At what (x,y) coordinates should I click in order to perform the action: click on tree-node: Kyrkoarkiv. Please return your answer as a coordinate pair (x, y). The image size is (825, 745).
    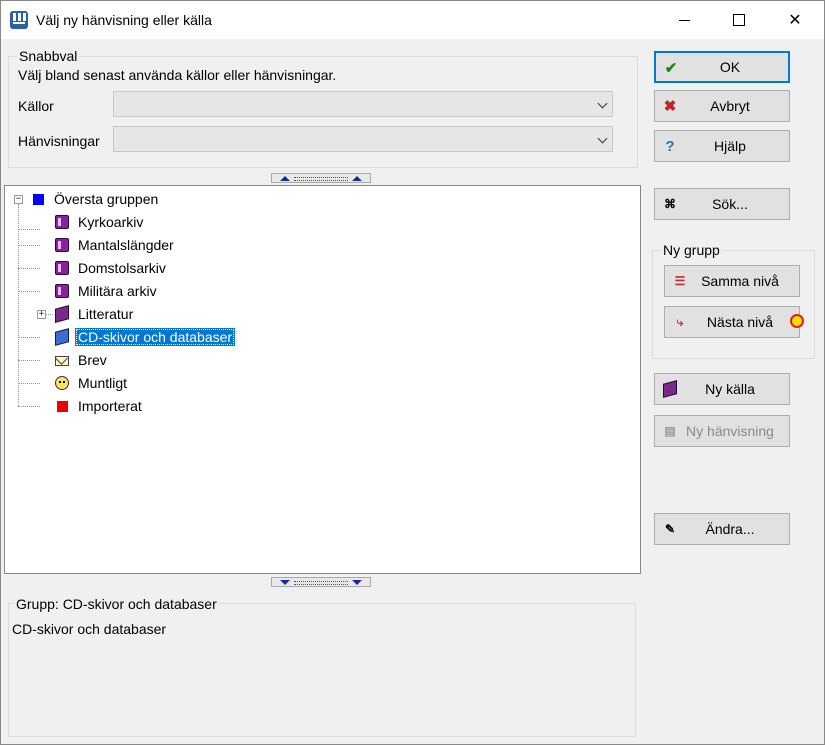
    Looking at the image, I should click on (100, 222).